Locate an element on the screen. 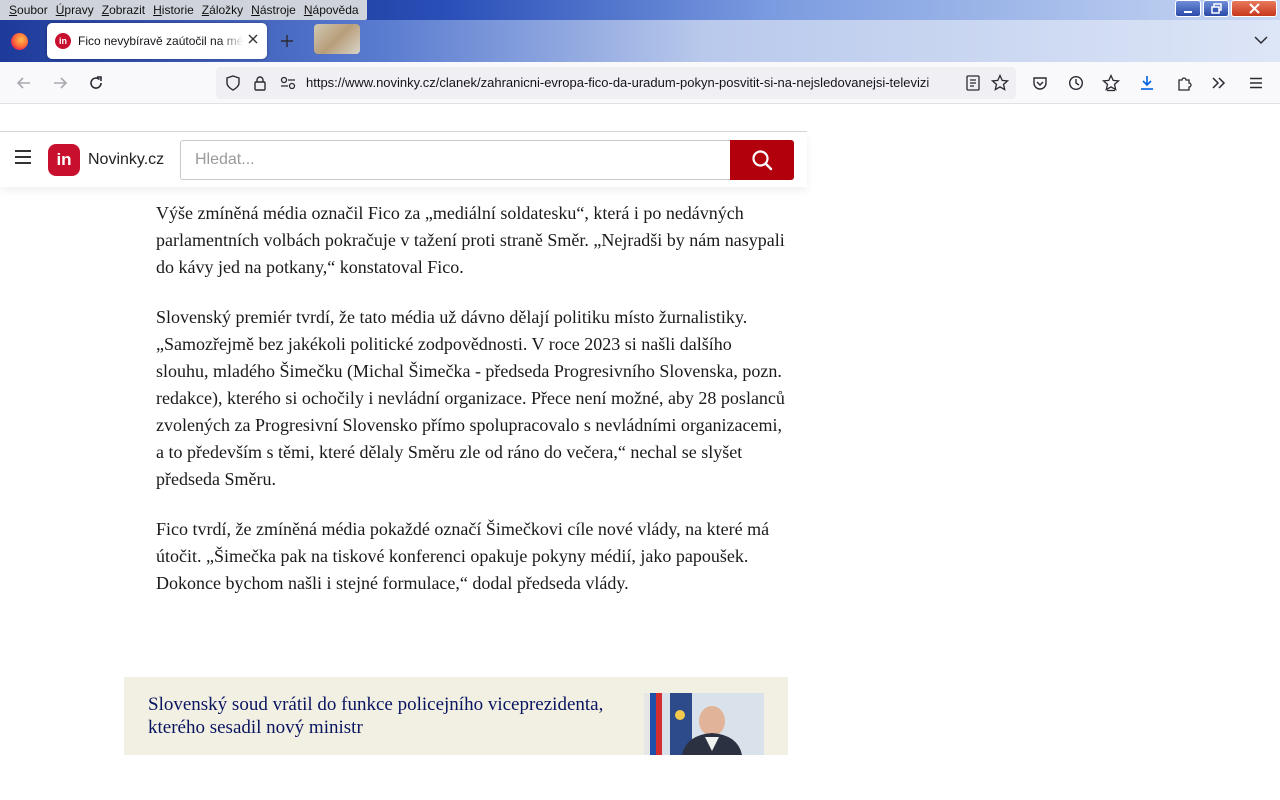 The image size is (1280, 800). reload-button is located at coordinates (96, 83).